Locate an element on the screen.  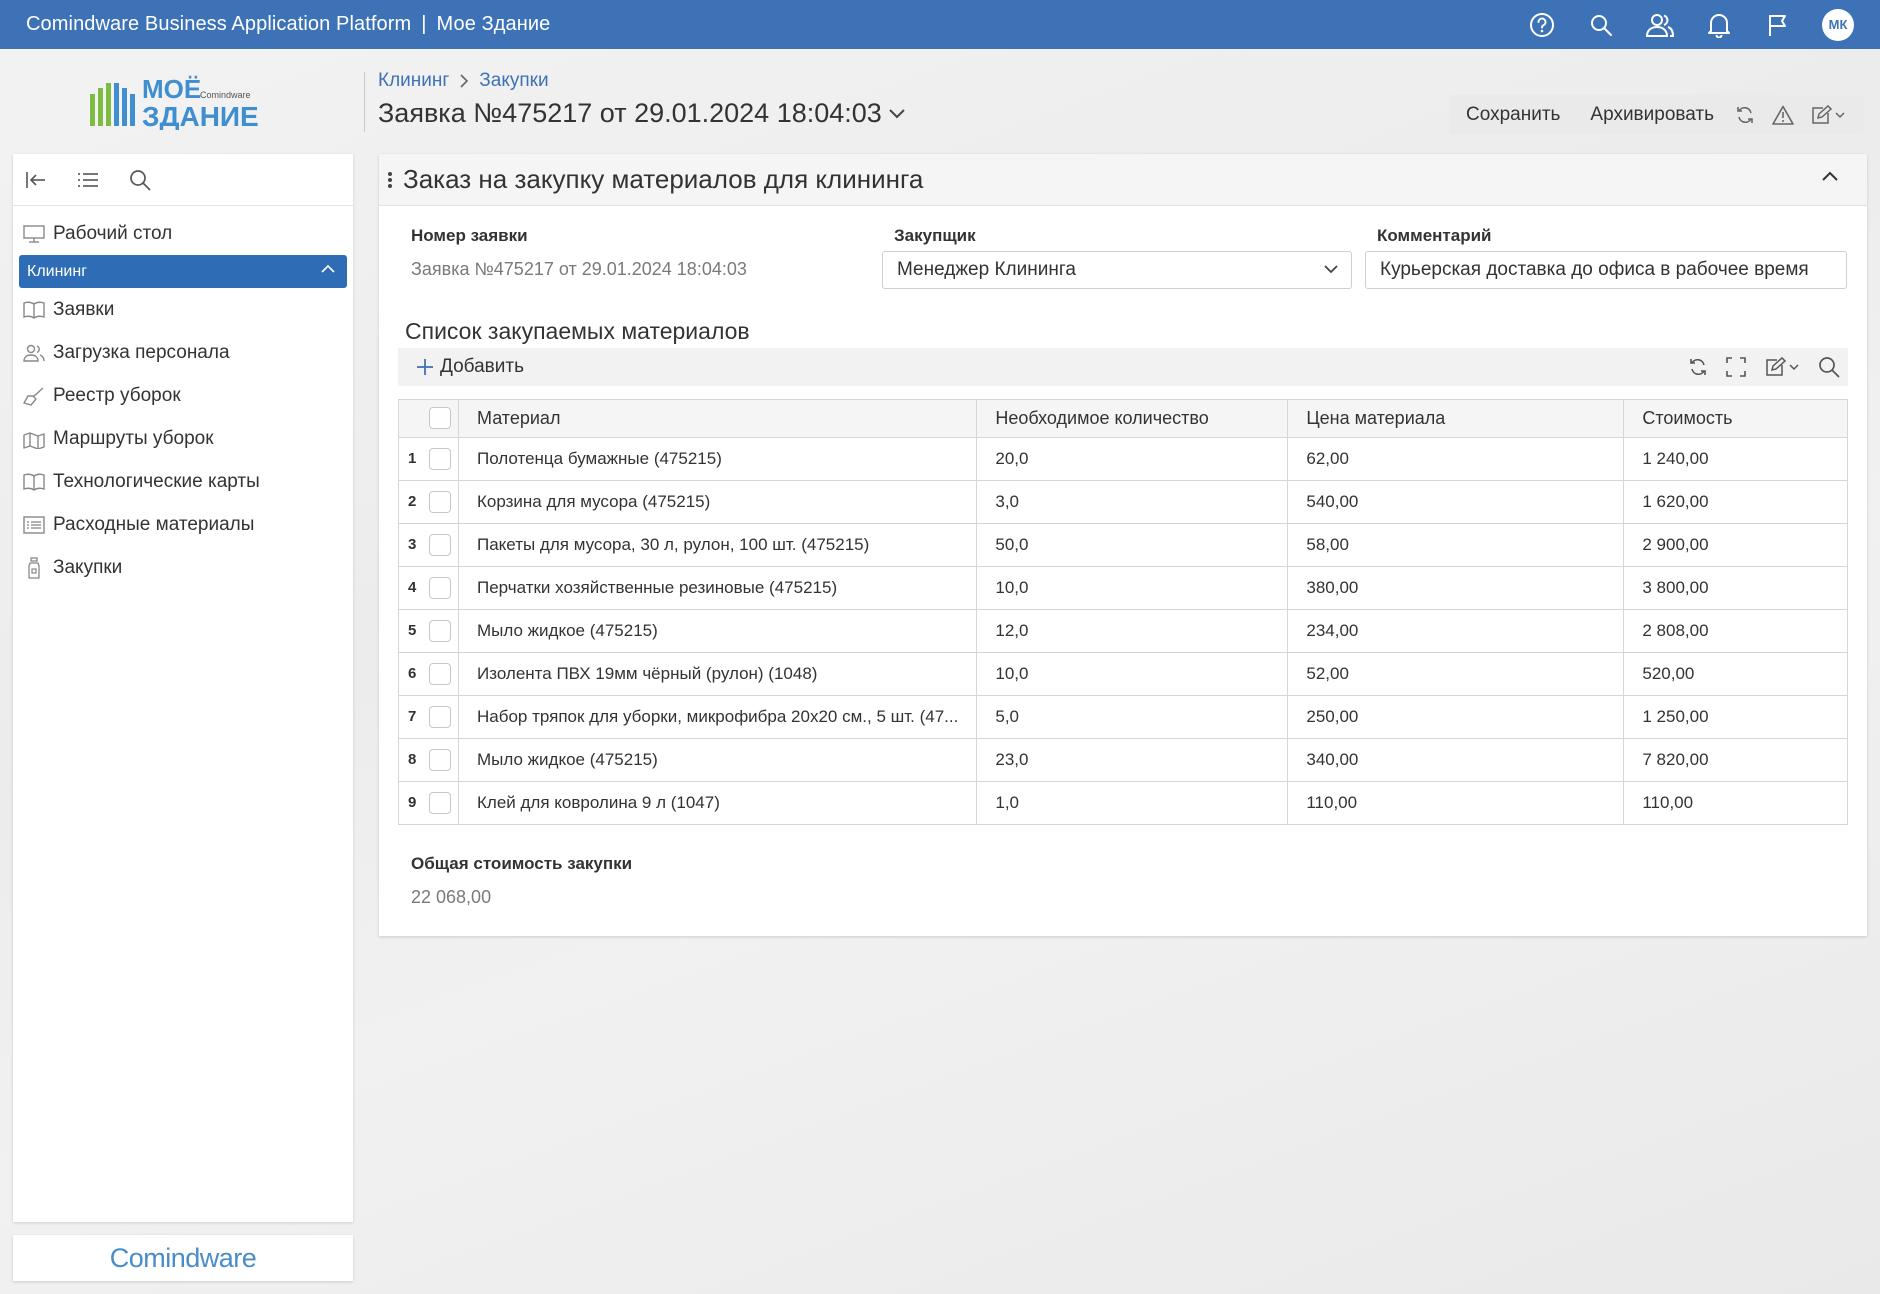
sidebar-item-tech-cards: Технологические карты is located at coordinates (183, 481).